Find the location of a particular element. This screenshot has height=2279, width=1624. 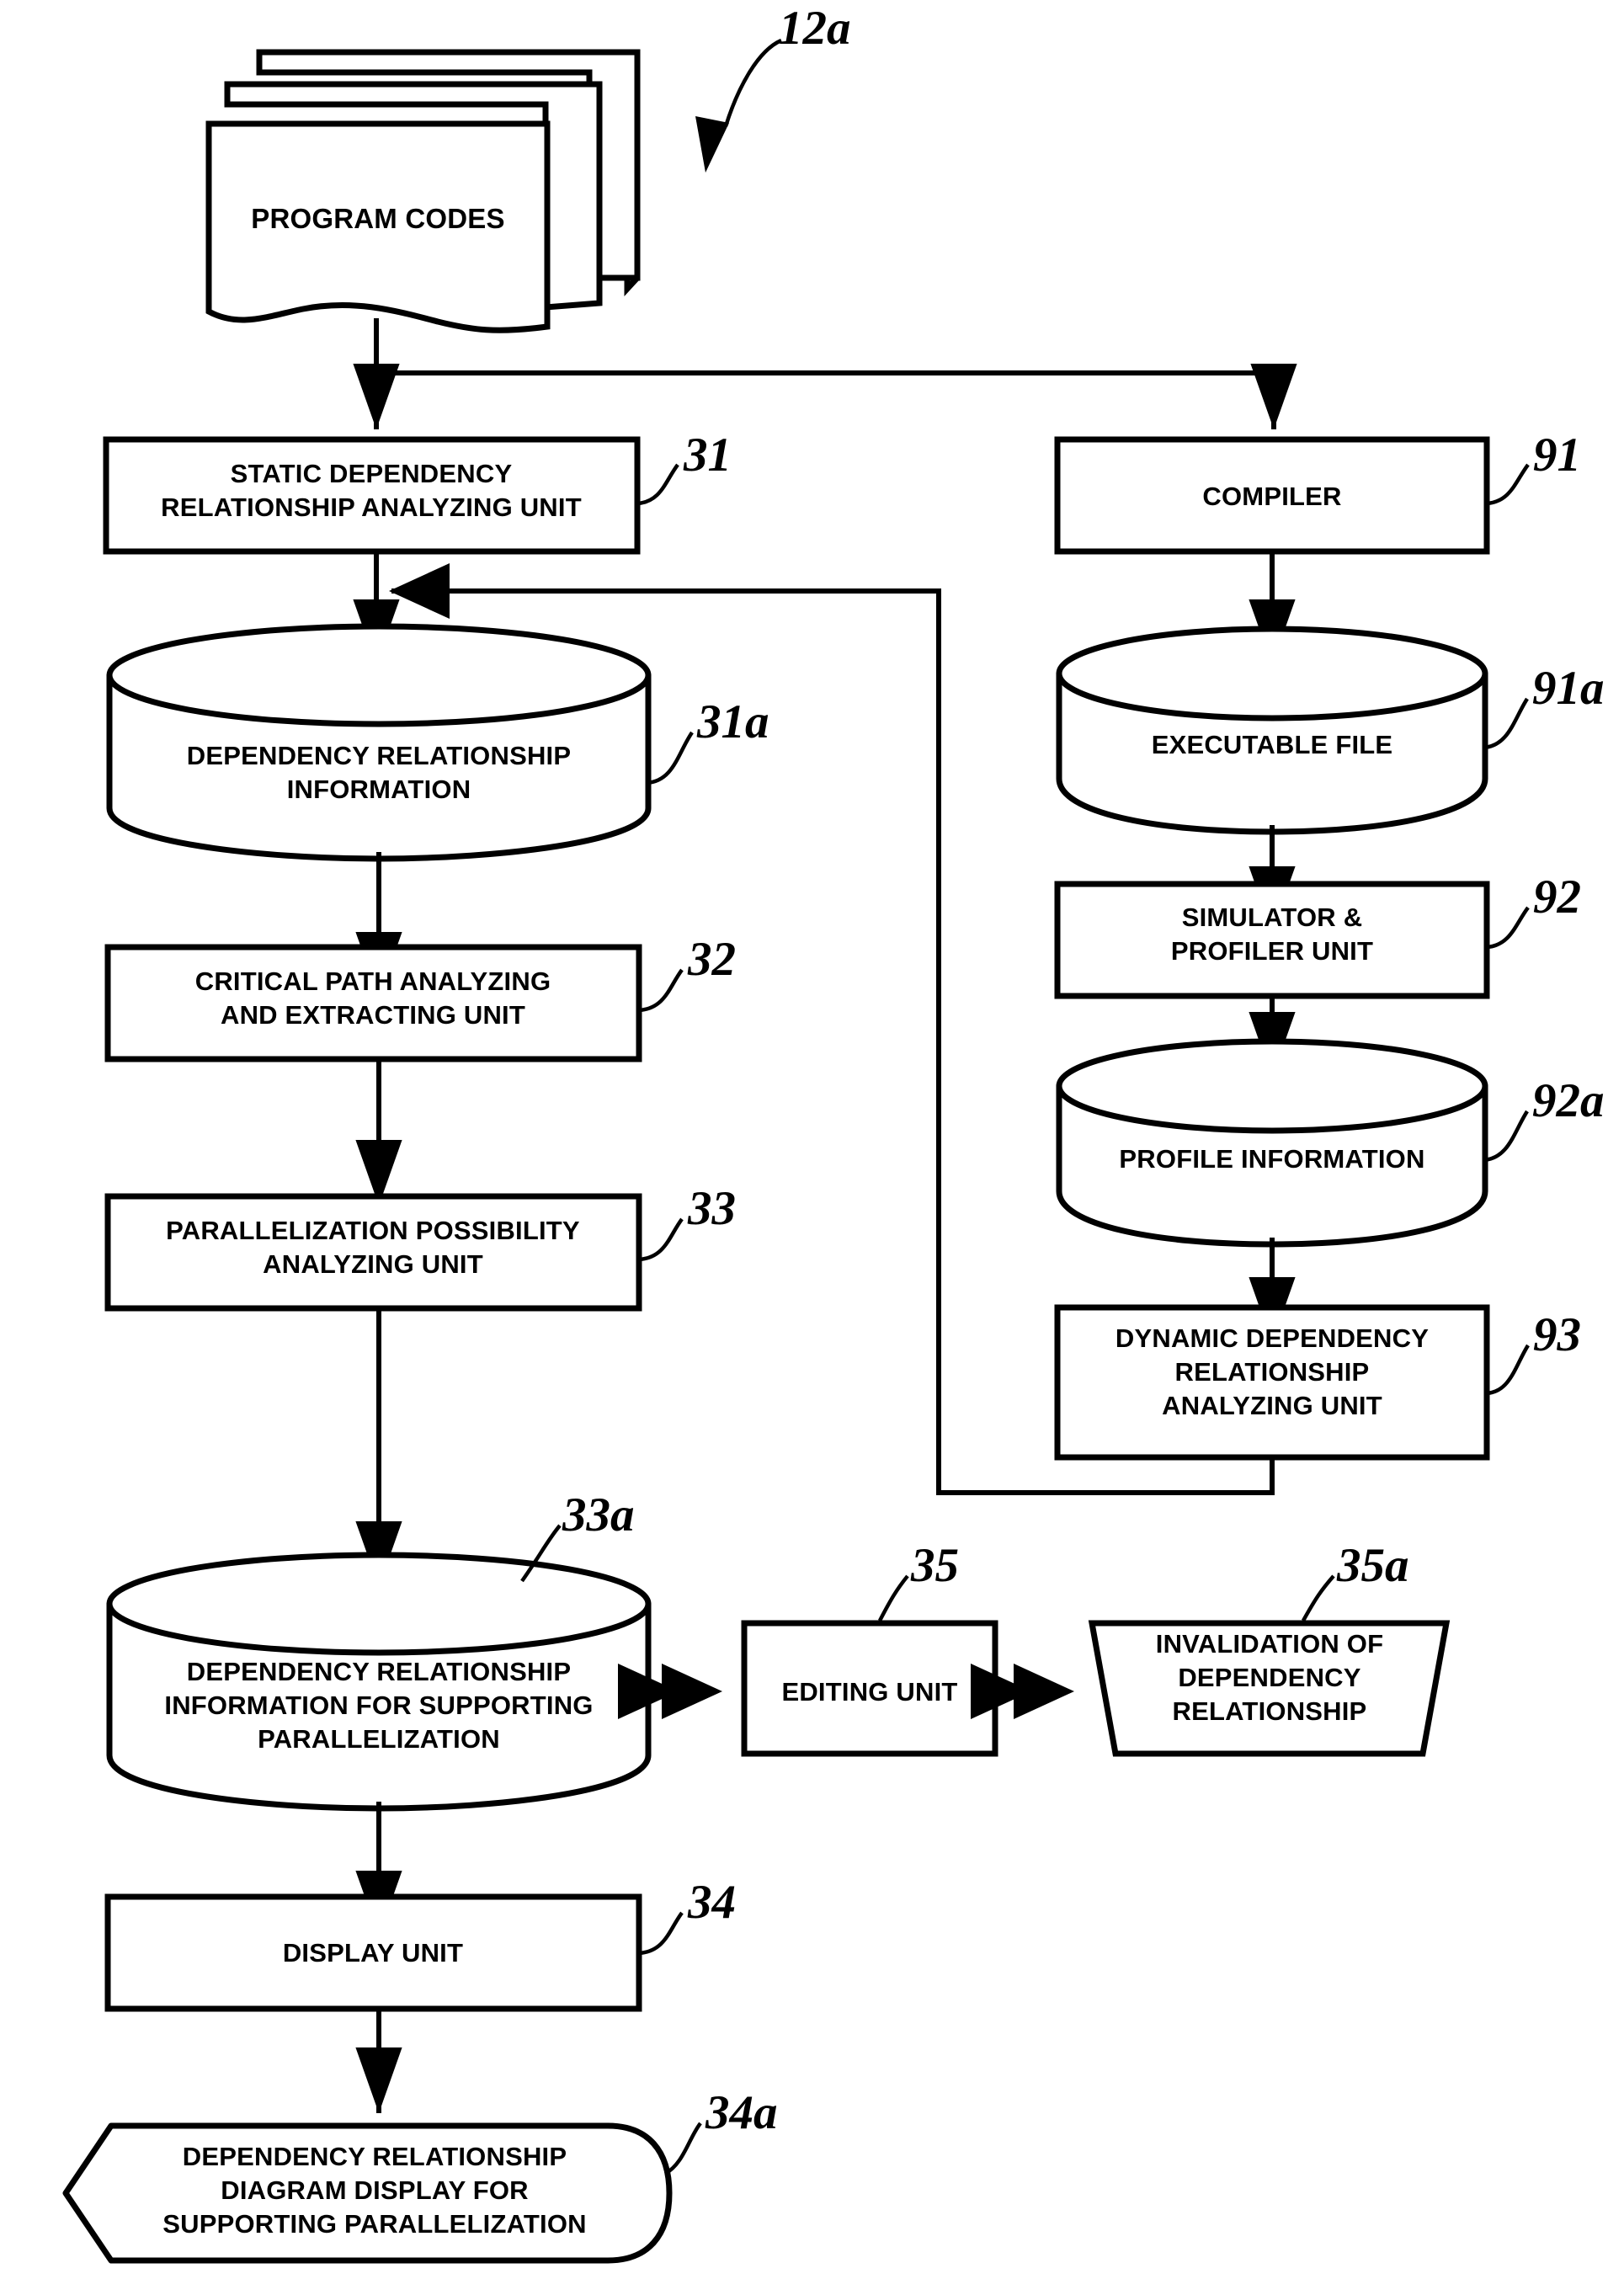

dep-info-label-1: DEPENDENCY RELATIONSHIP is located at coordinates (379, 756).